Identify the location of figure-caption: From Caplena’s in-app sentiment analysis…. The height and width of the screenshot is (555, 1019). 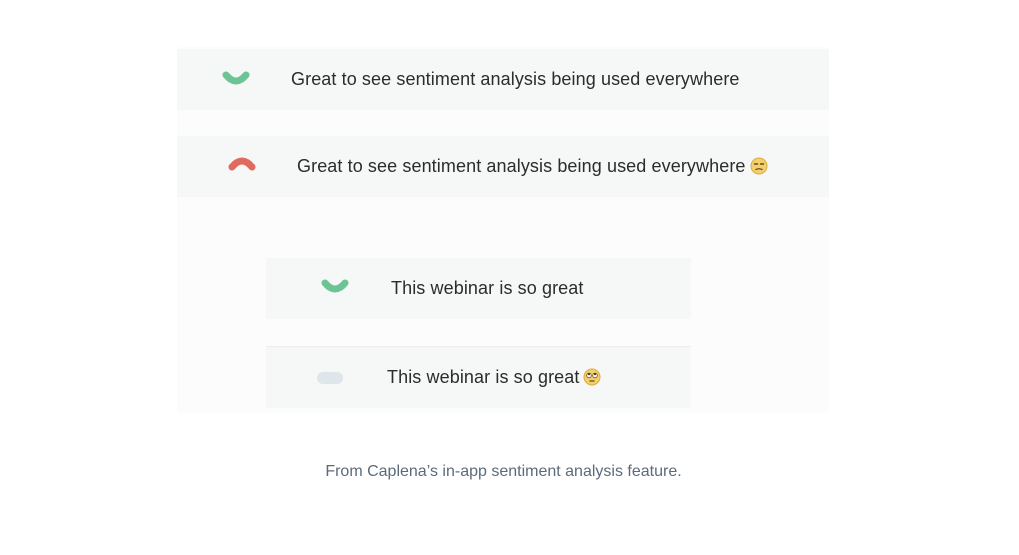
(503, 471).